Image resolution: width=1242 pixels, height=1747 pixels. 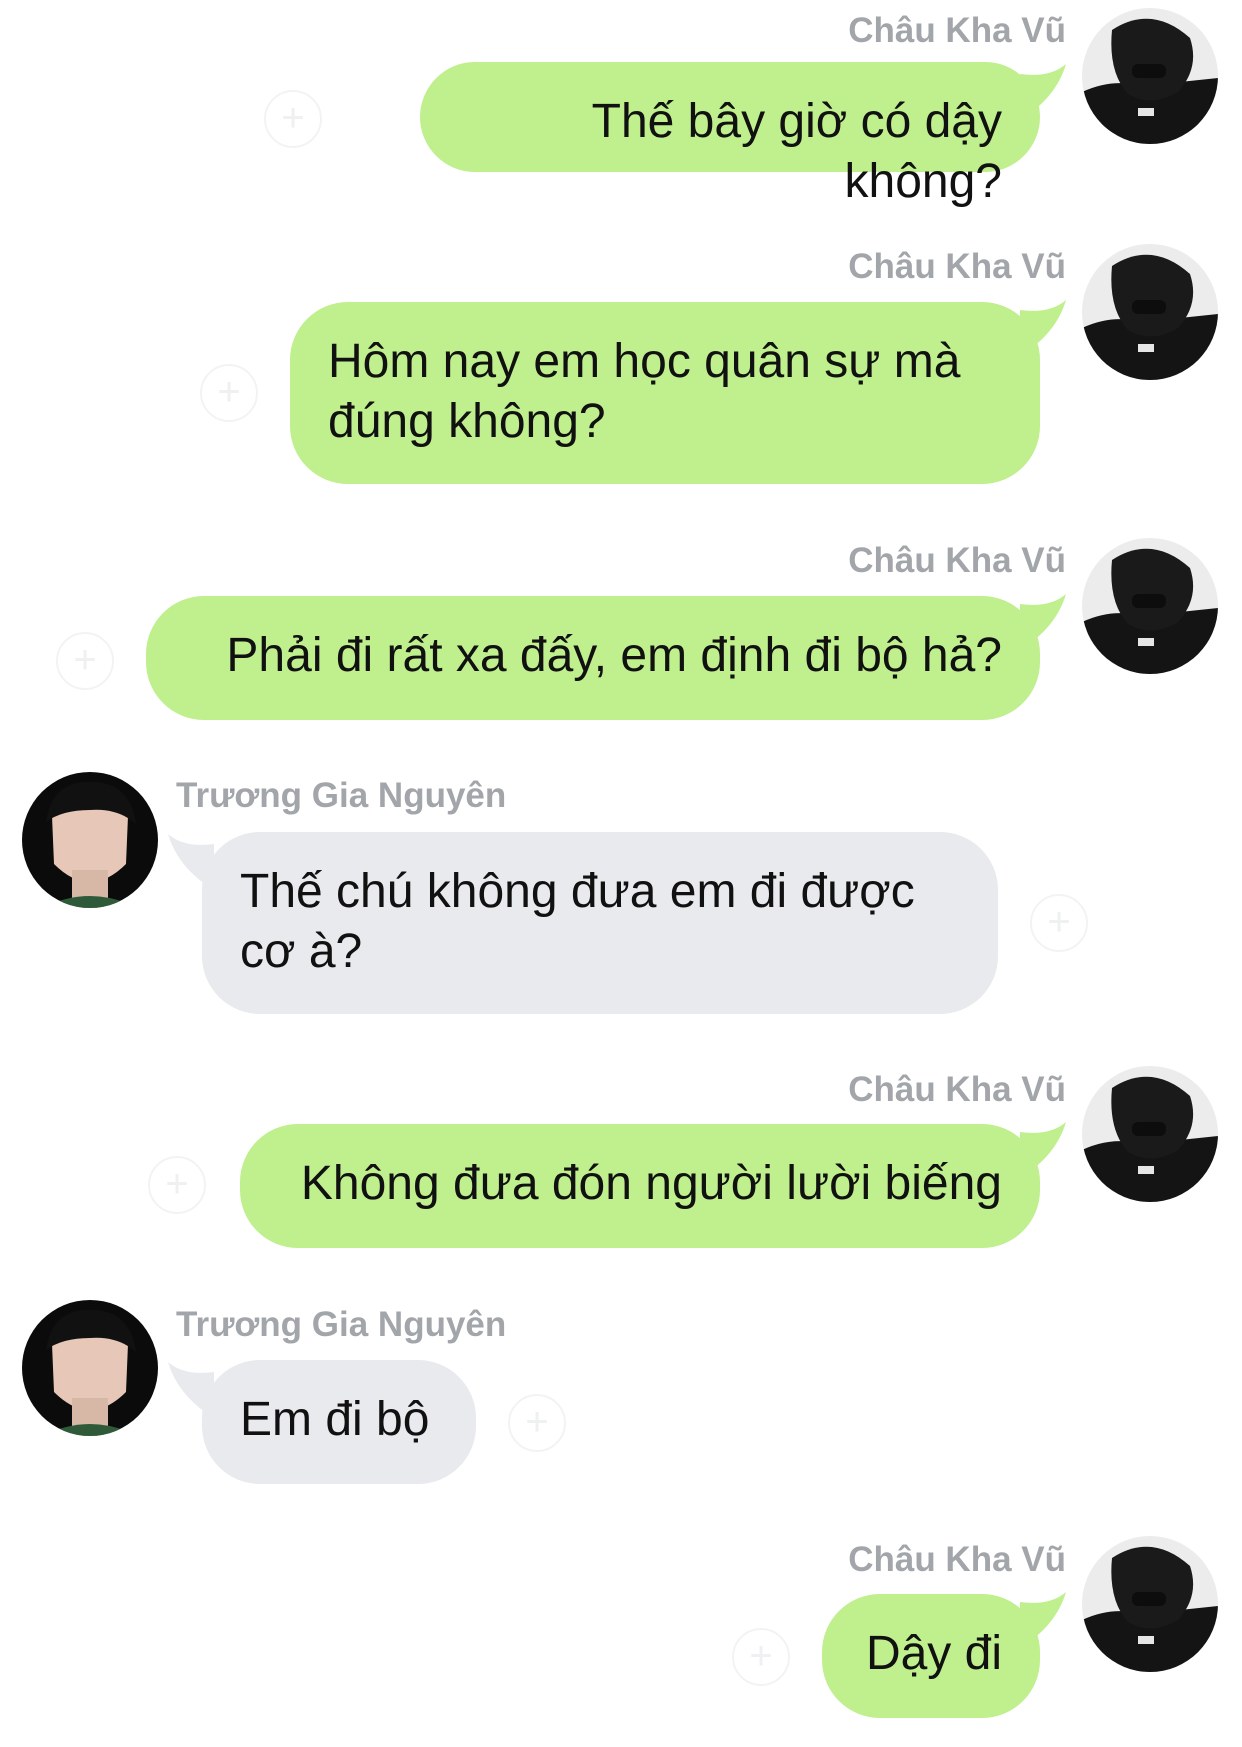 I want to click on message-text: Phải đi rất xa đấy, em định đi bộ hả?, so click(x=614, y=655).